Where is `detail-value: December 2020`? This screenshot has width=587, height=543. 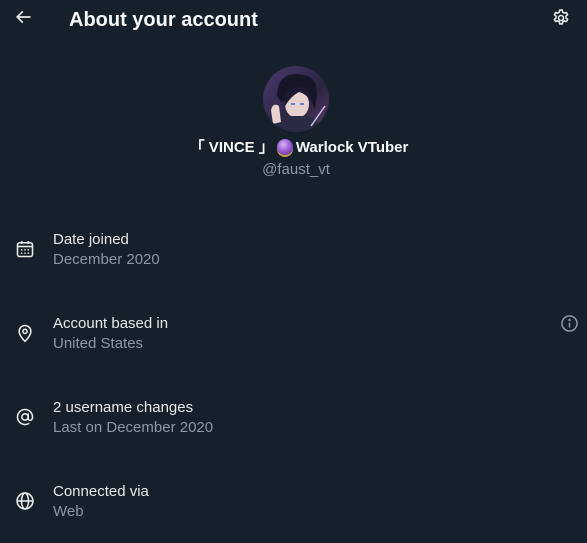 detail-value: December 2020 is located at coordinates (106, 259).